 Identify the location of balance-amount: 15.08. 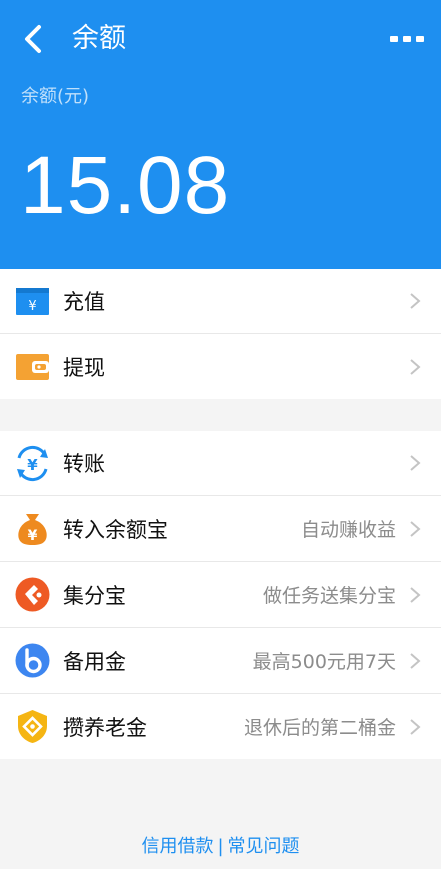
(125, 185).